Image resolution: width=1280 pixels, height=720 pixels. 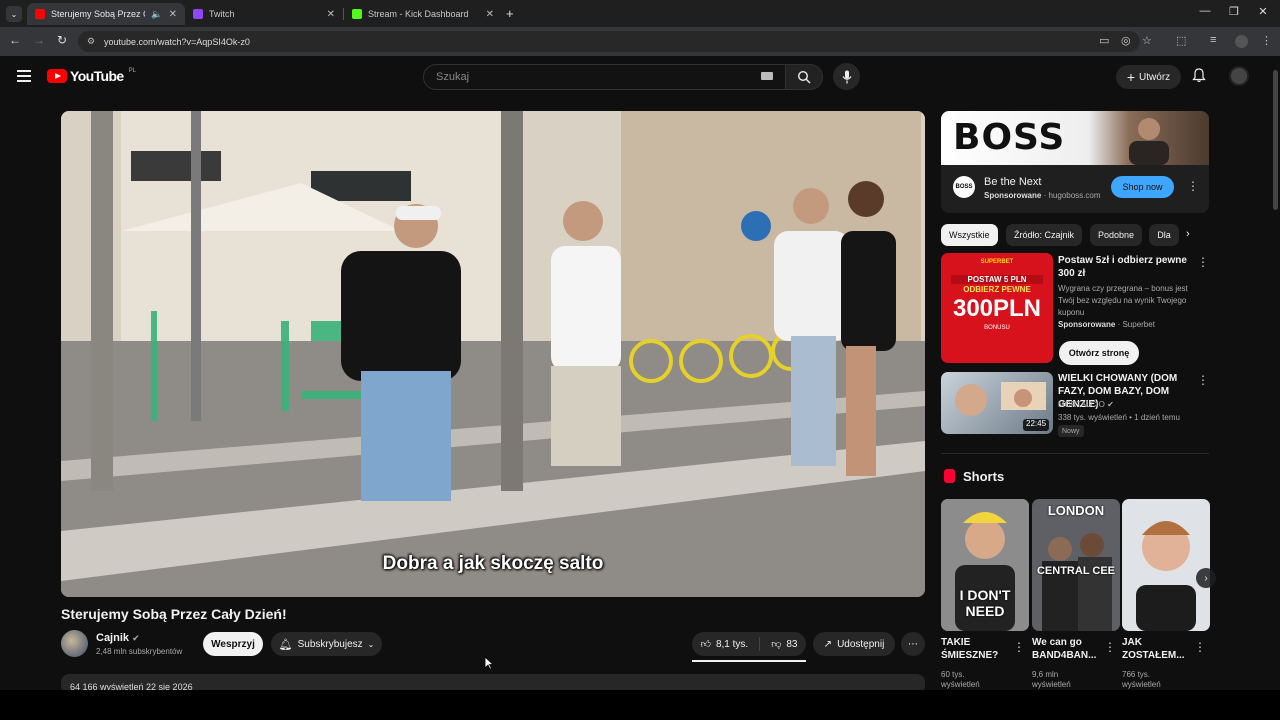 I want to click on search-icon, so click(x=804, y=77).